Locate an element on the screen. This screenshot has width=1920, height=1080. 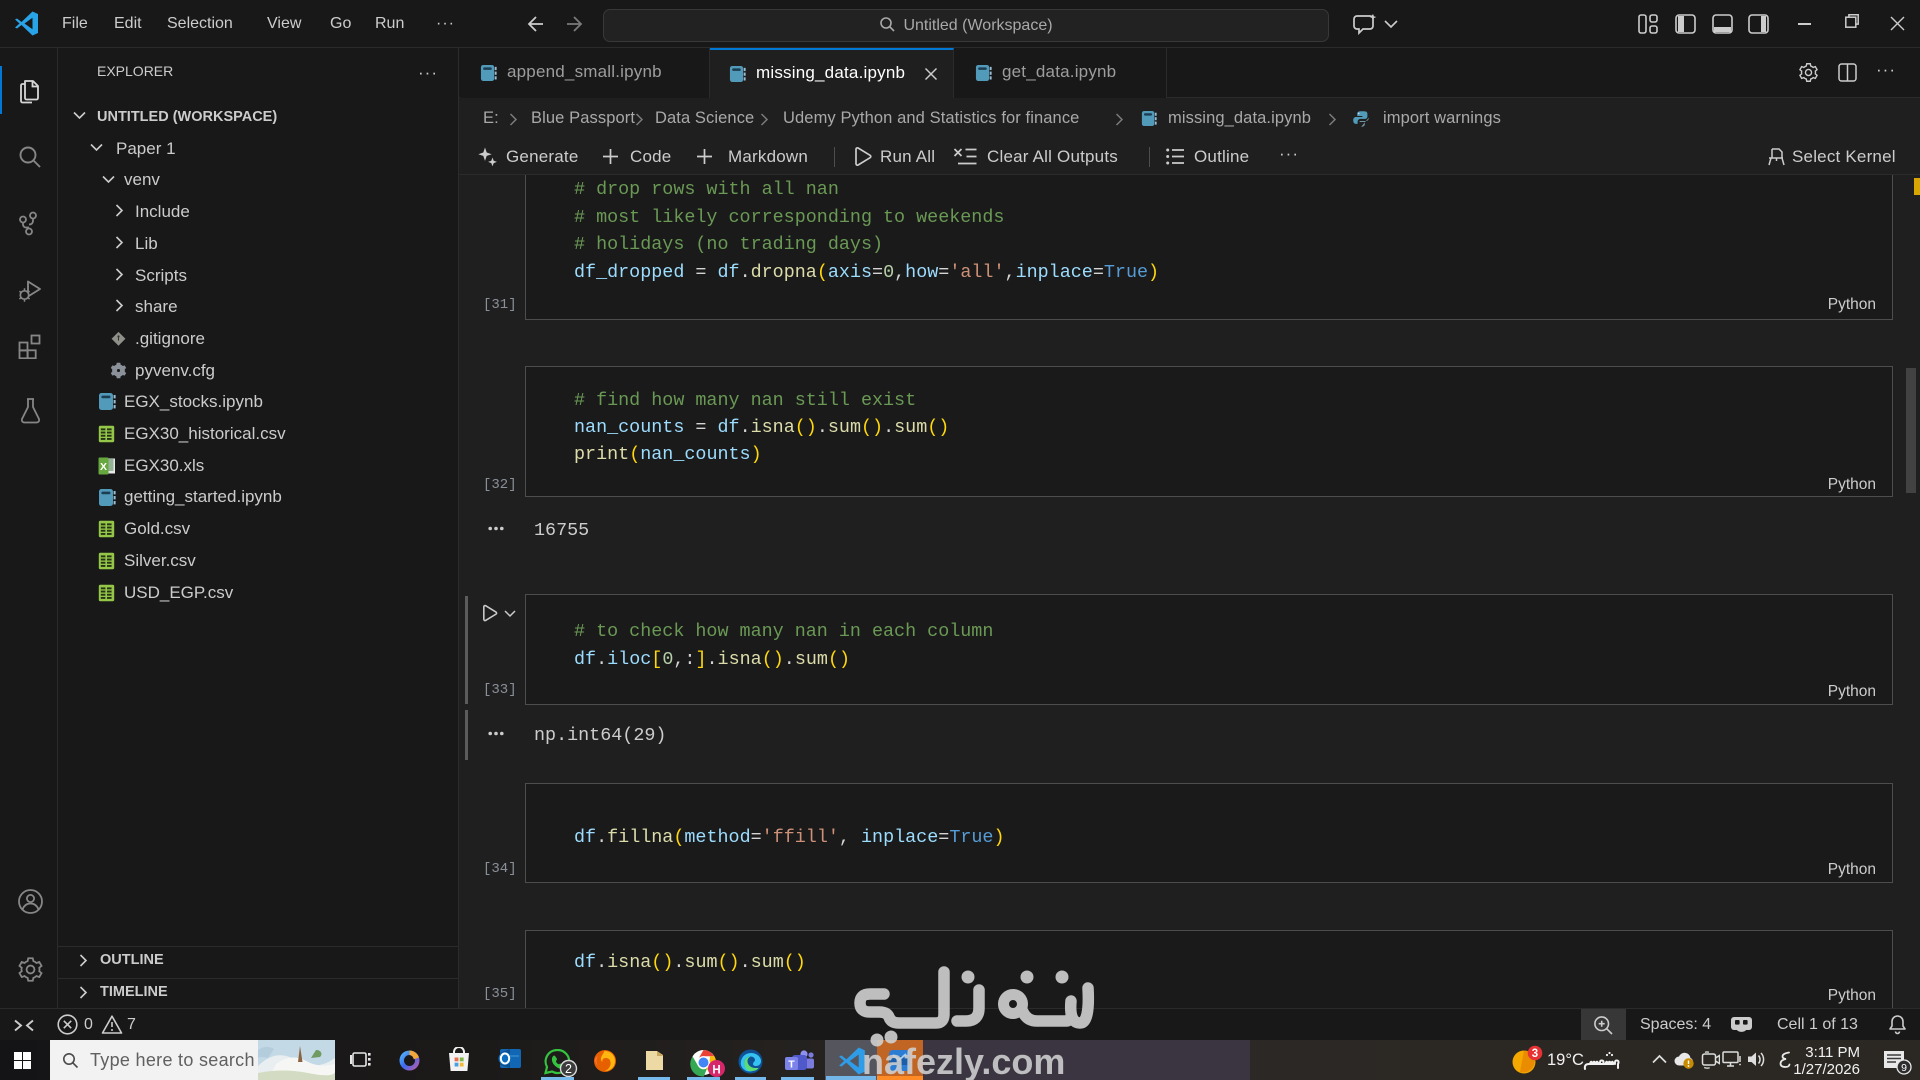
svg-text: 9 is located at coordinates (1904, 1068).